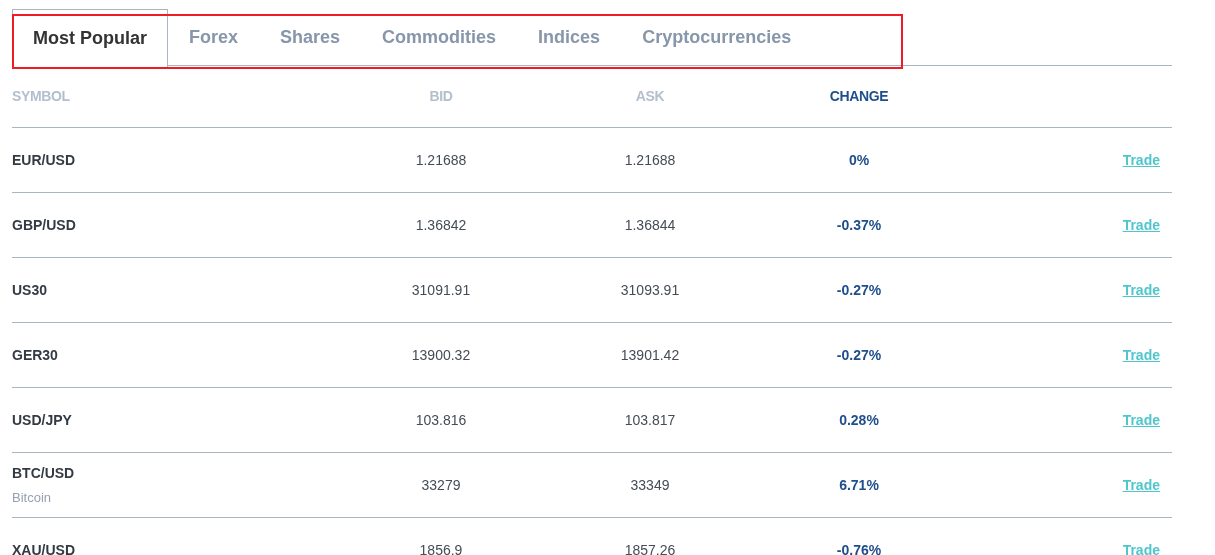  Describe the element at coordinates (441, 96) in the screenshot. I see `column-header: BID` at that location.